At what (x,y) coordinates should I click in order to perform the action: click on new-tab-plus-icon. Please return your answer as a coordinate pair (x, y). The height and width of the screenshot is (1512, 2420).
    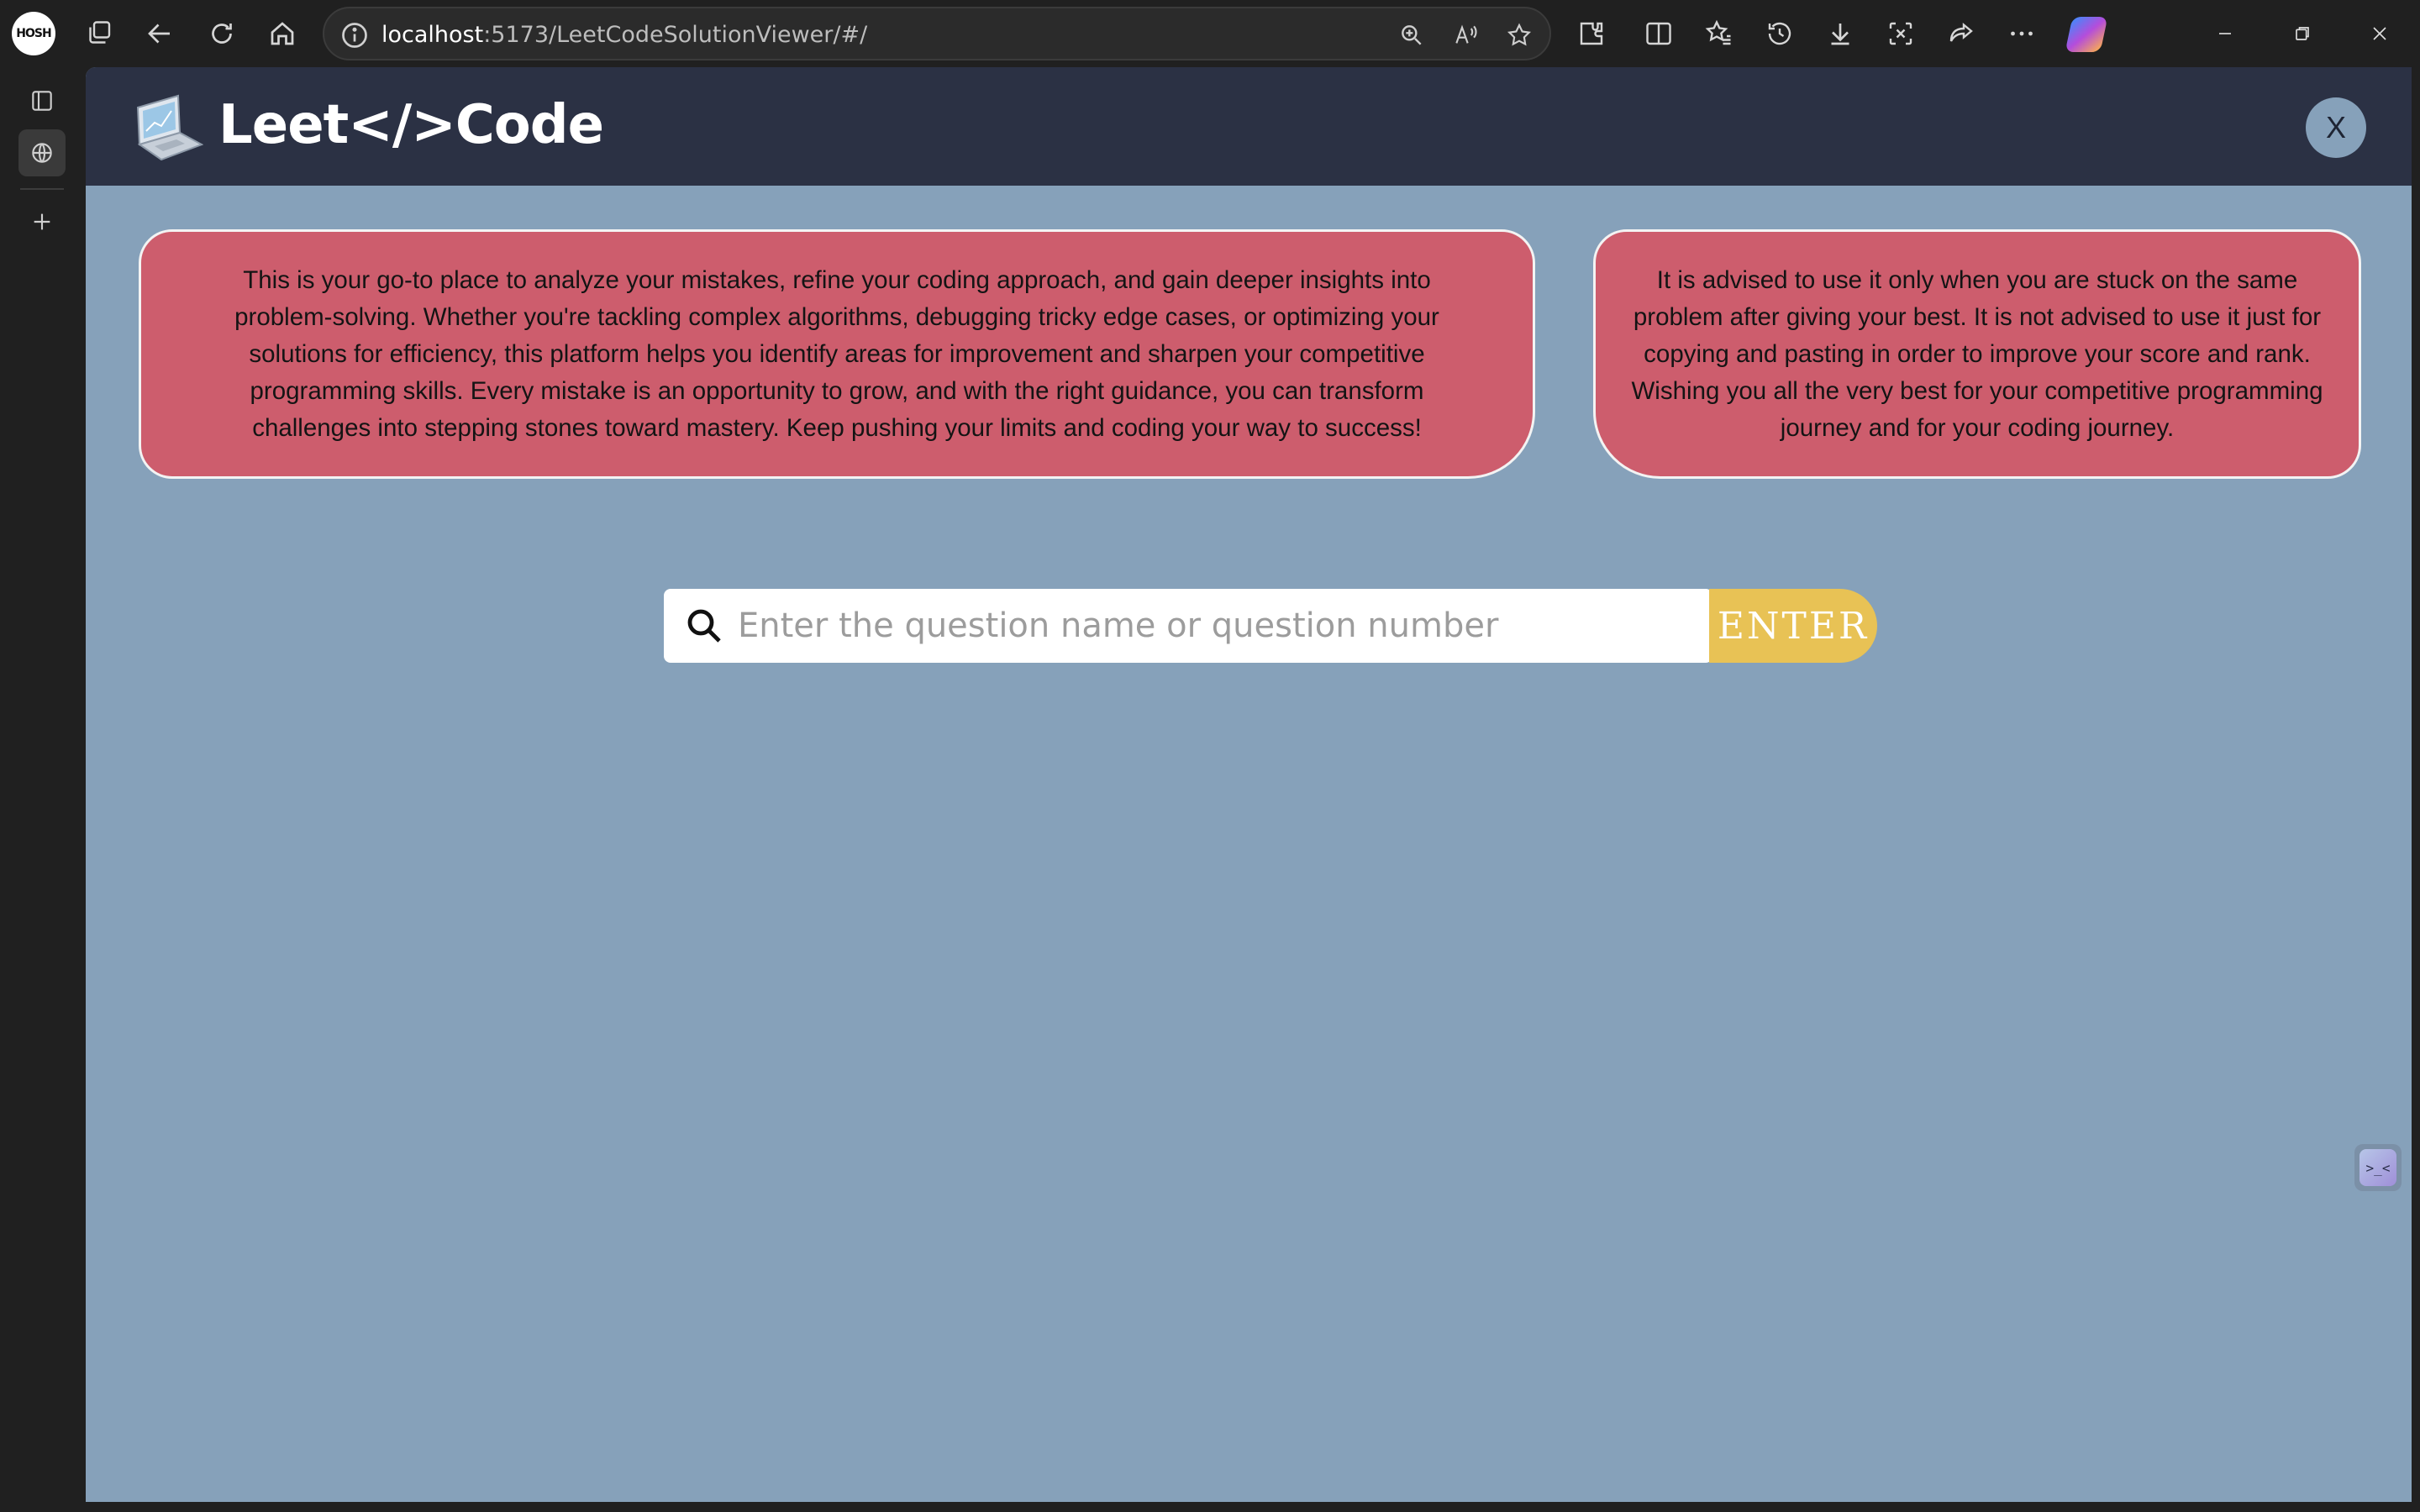
    Looking at the image, I should click on (42, 221).